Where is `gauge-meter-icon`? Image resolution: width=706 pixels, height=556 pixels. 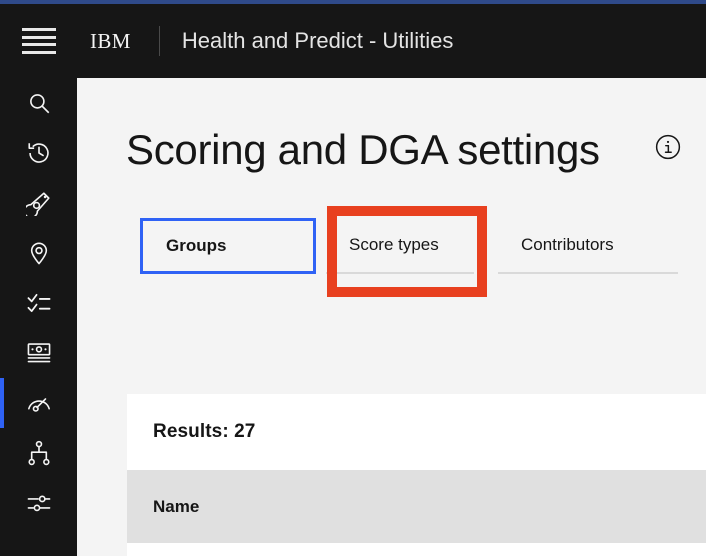
gauge-meter-icon is located at coordinates (39, 403).